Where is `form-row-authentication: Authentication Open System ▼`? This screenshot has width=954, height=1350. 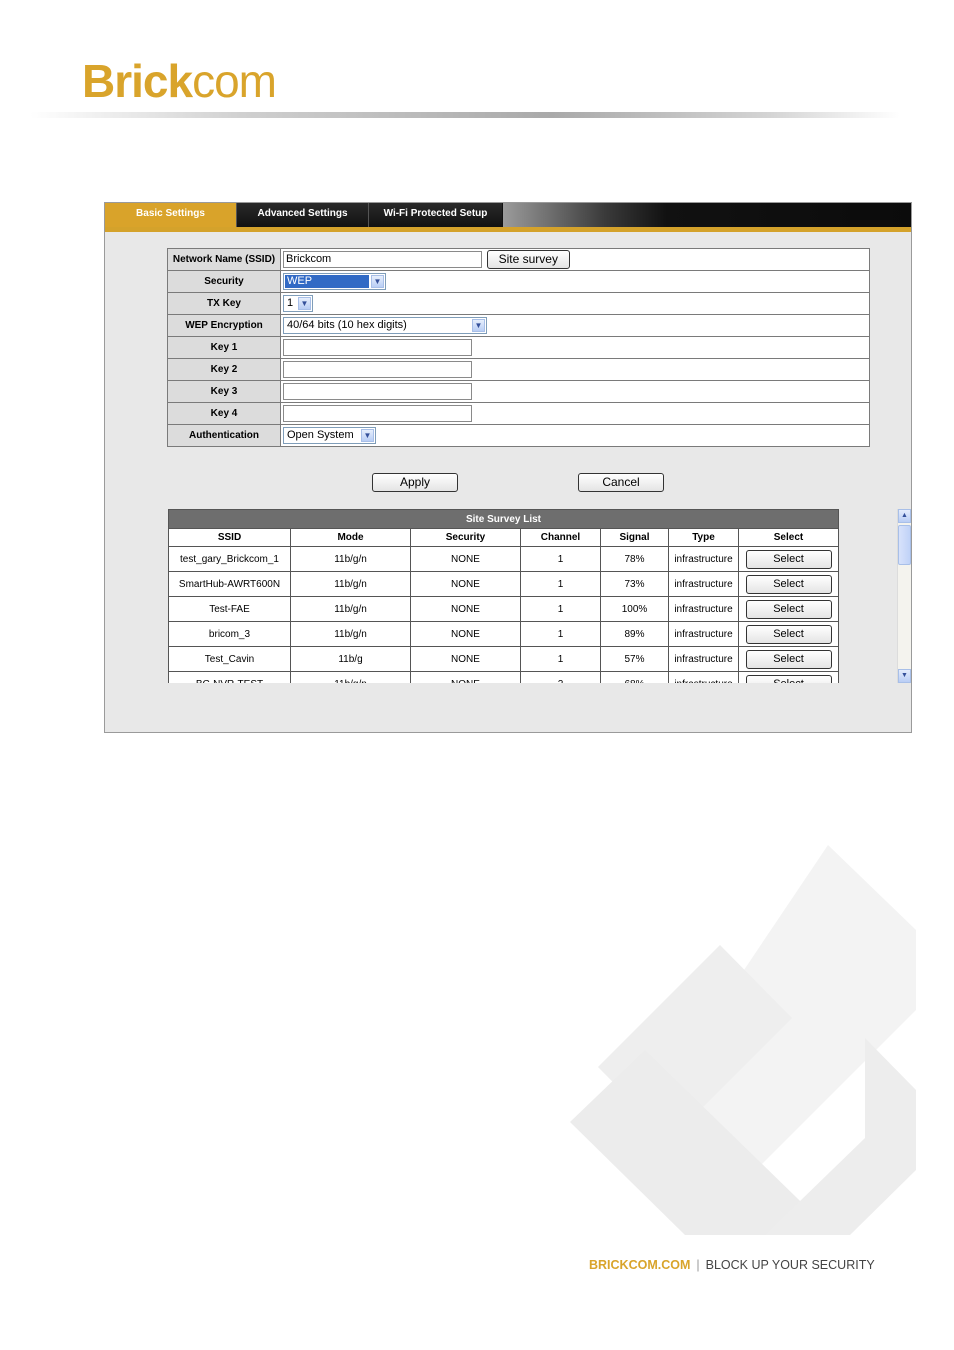
form-row-authentication: Authentication Open System ▼ is located at coordinates (518, 435).